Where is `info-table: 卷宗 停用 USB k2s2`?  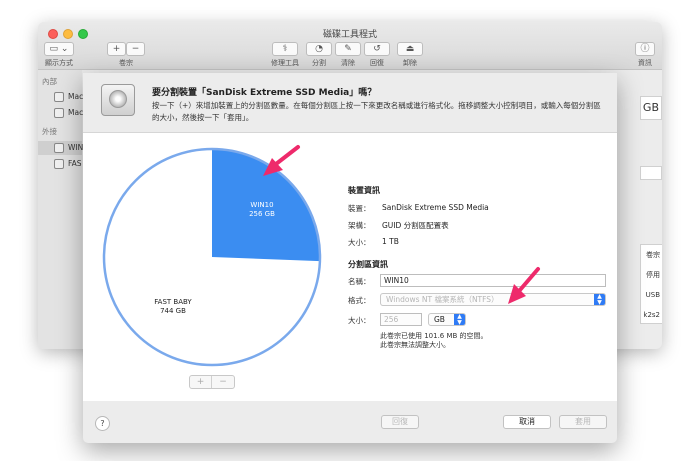
info-table: 卷宗 停用 USB k2s2 is located at coordinates (651, 284).